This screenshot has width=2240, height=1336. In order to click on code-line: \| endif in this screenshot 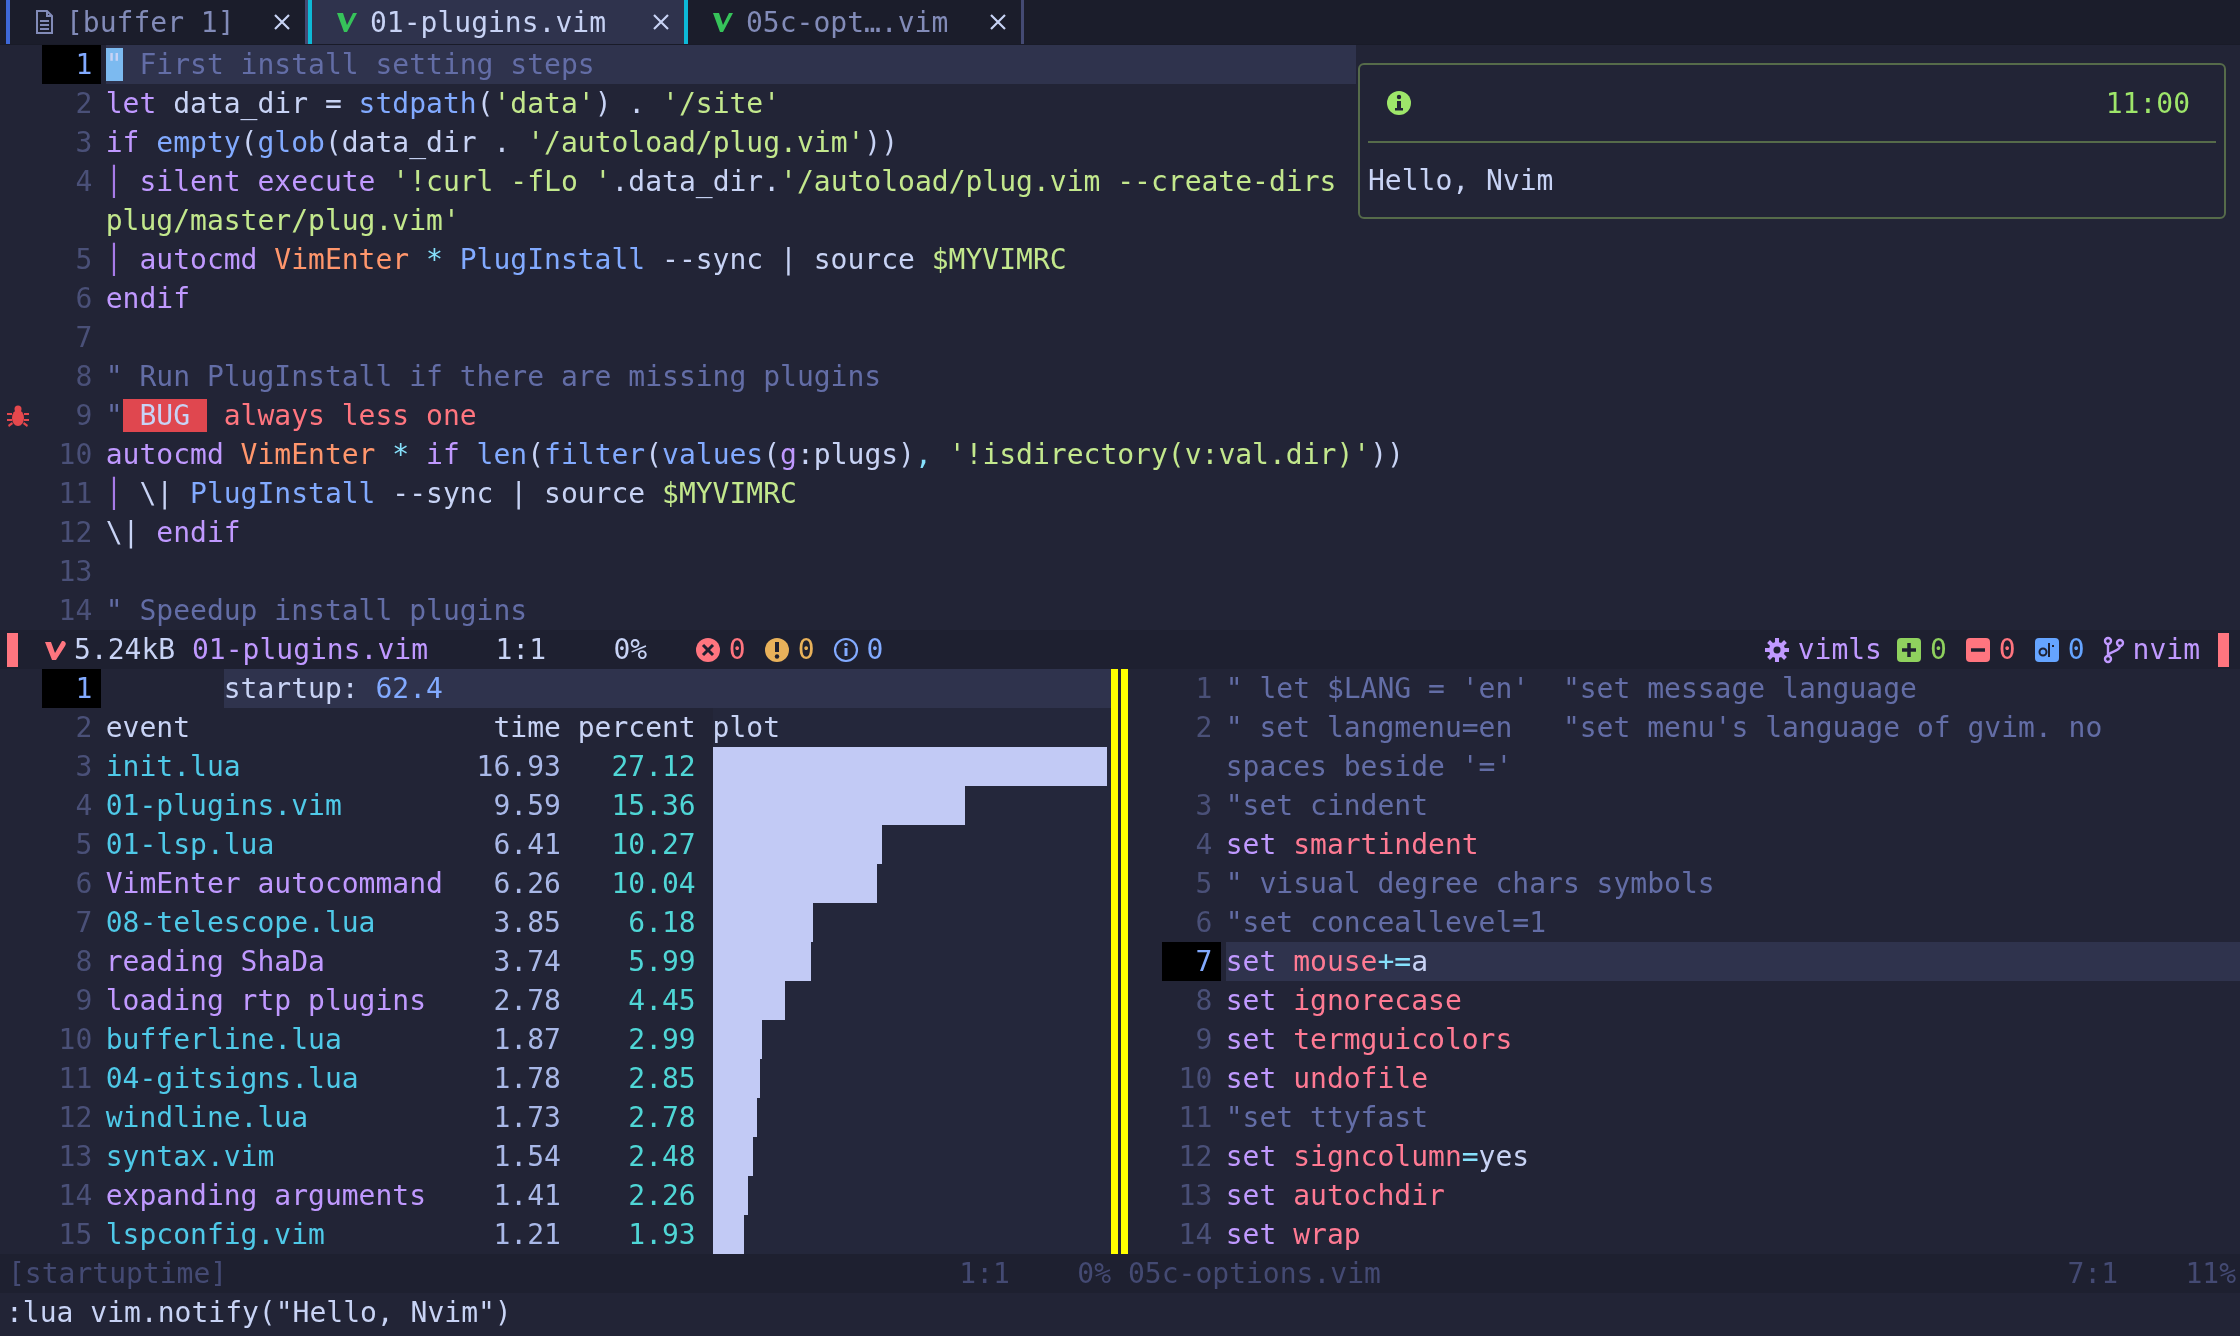, I will do `click(173, 533)`.